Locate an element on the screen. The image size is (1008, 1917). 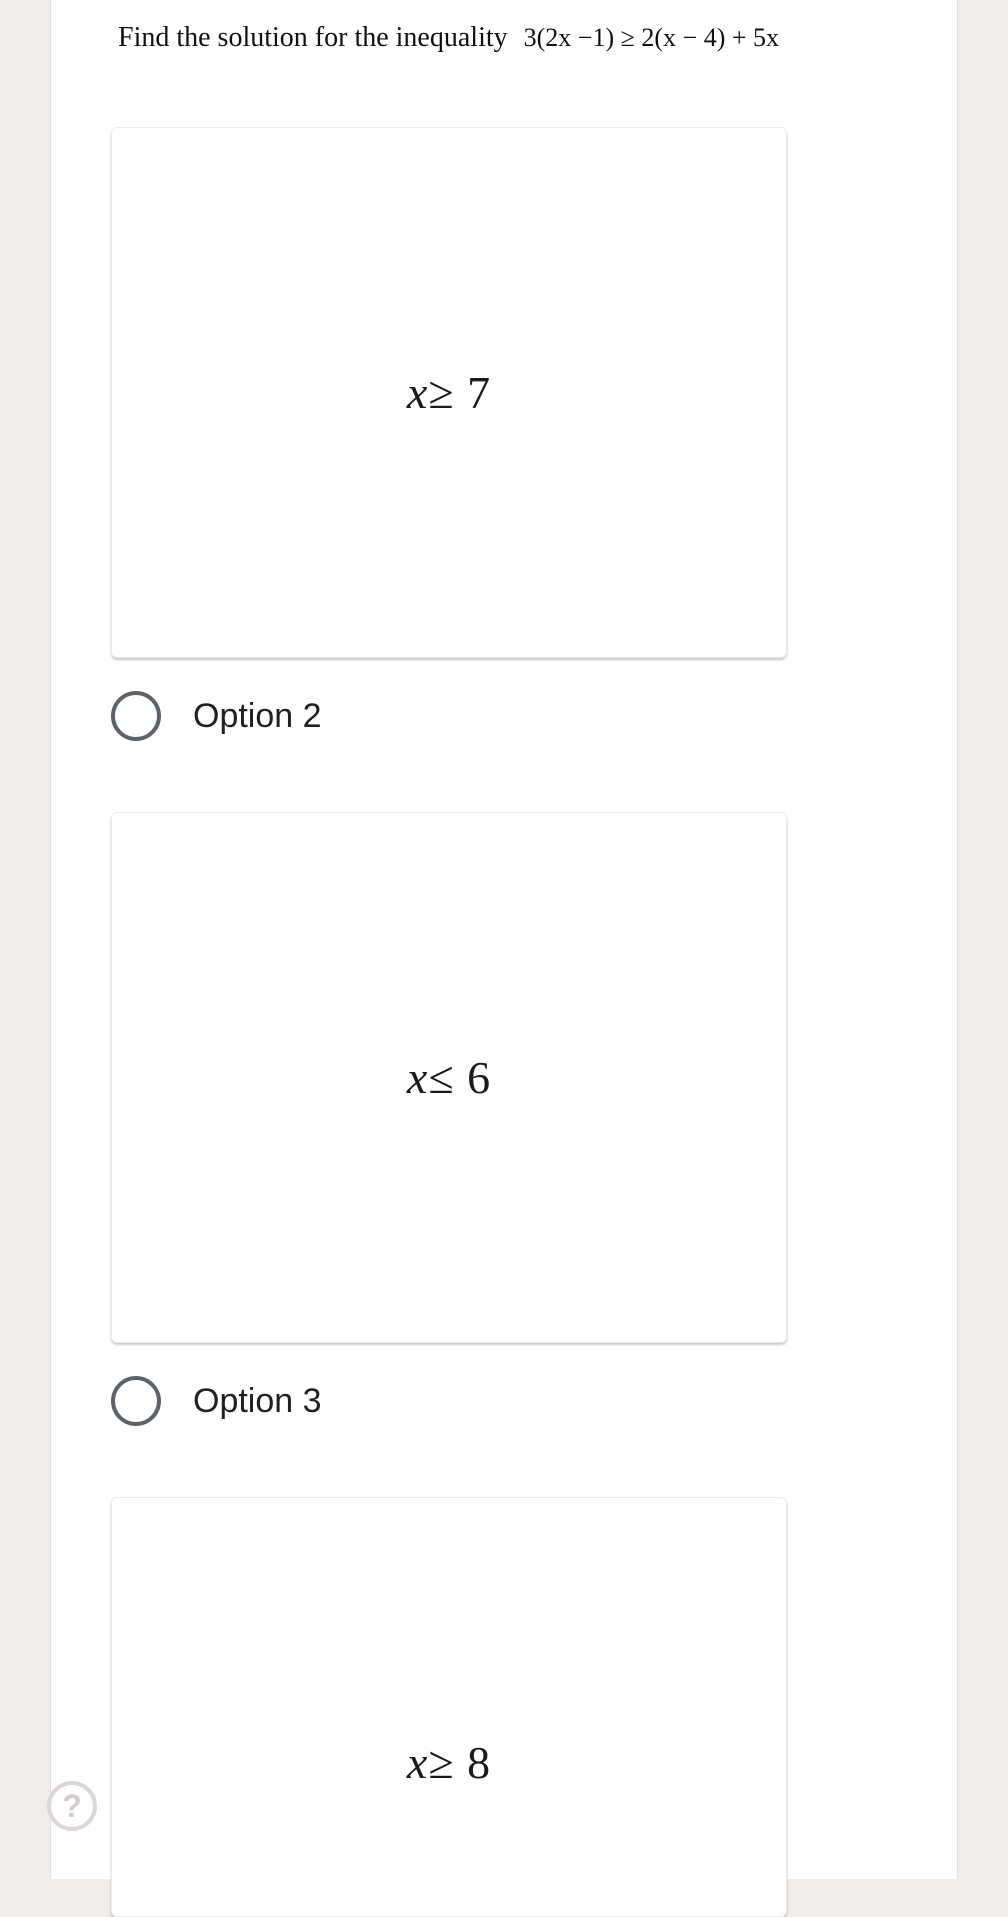
option-3-image: x≥ 8 is located at coordinates (449, 1707).